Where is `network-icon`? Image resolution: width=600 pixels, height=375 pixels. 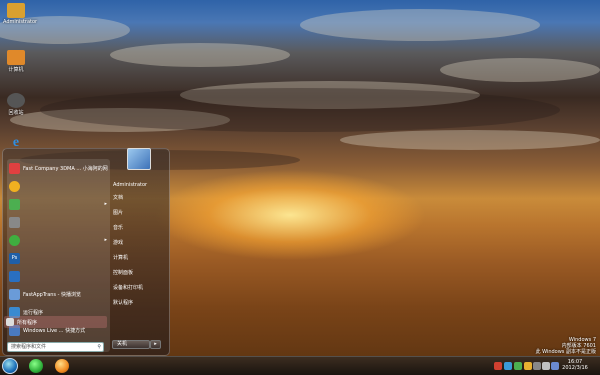 network-icon is located at coordinates (546, 366).